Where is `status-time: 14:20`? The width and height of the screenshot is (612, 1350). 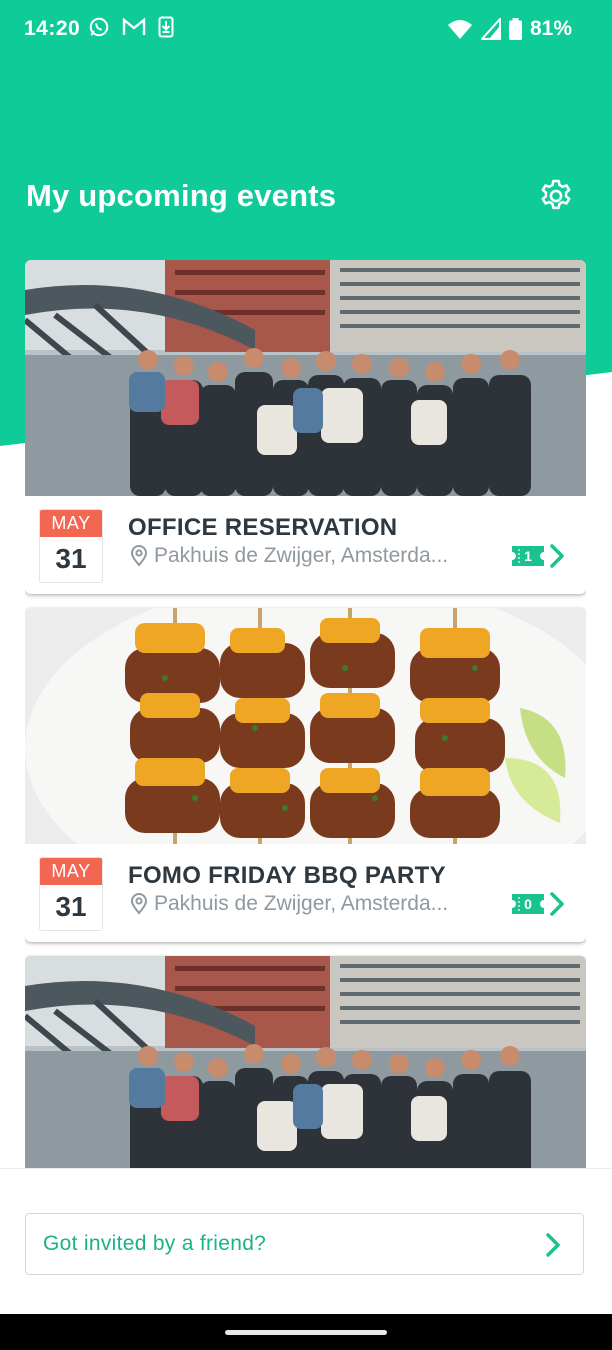
status-time: 14:20 is located at coordinates (52, 28).